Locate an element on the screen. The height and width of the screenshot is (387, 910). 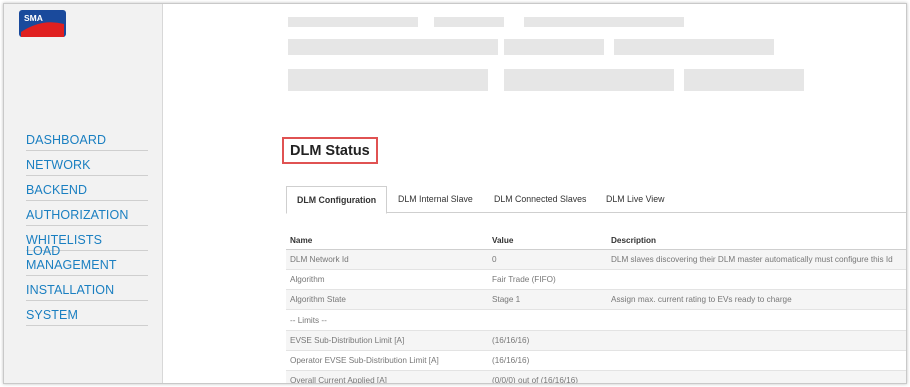
cell-name: Algorithm is located at coordinates (387, 280).